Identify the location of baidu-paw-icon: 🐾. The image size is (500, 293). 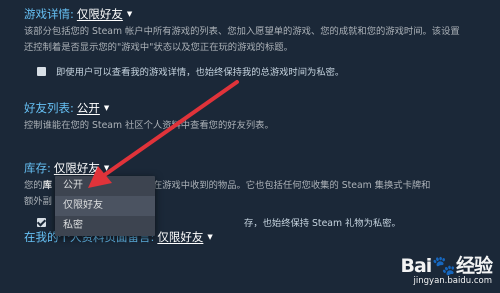
(444, 266).